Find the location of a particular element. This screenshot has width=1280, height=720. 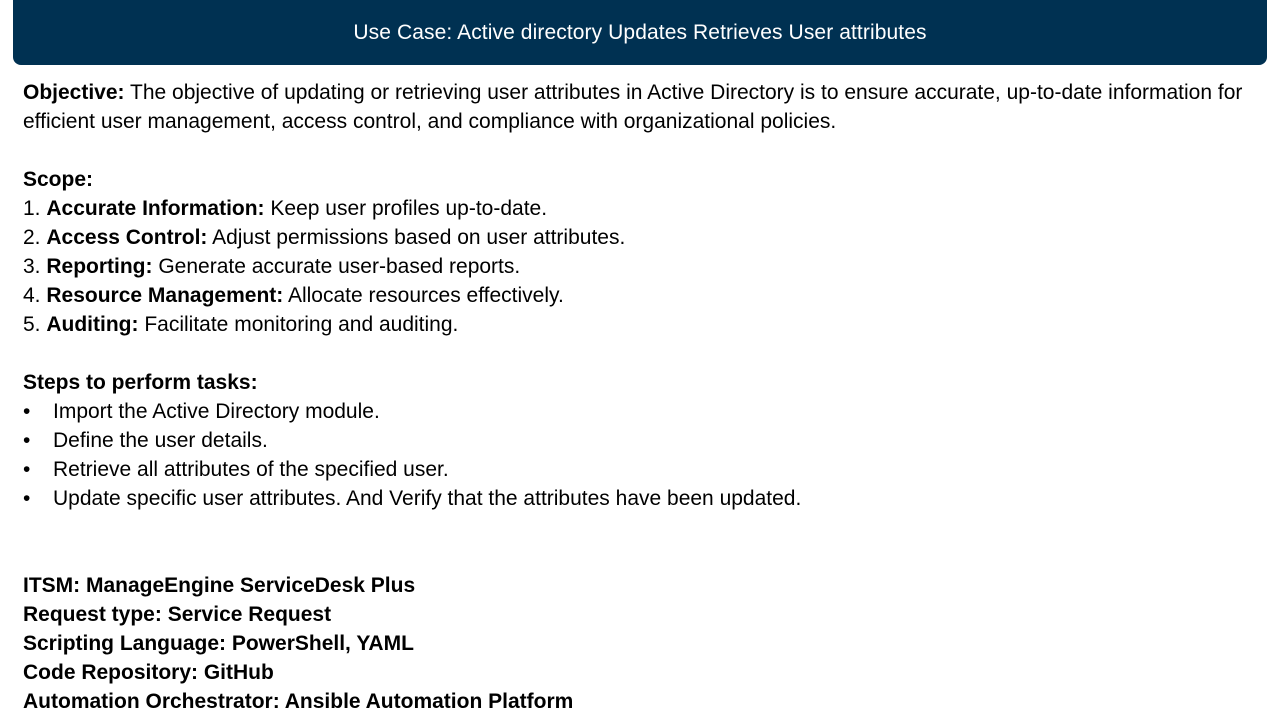

scope-item-text: Keep user profiles up-to-date. is located at coordinates (406, 208).